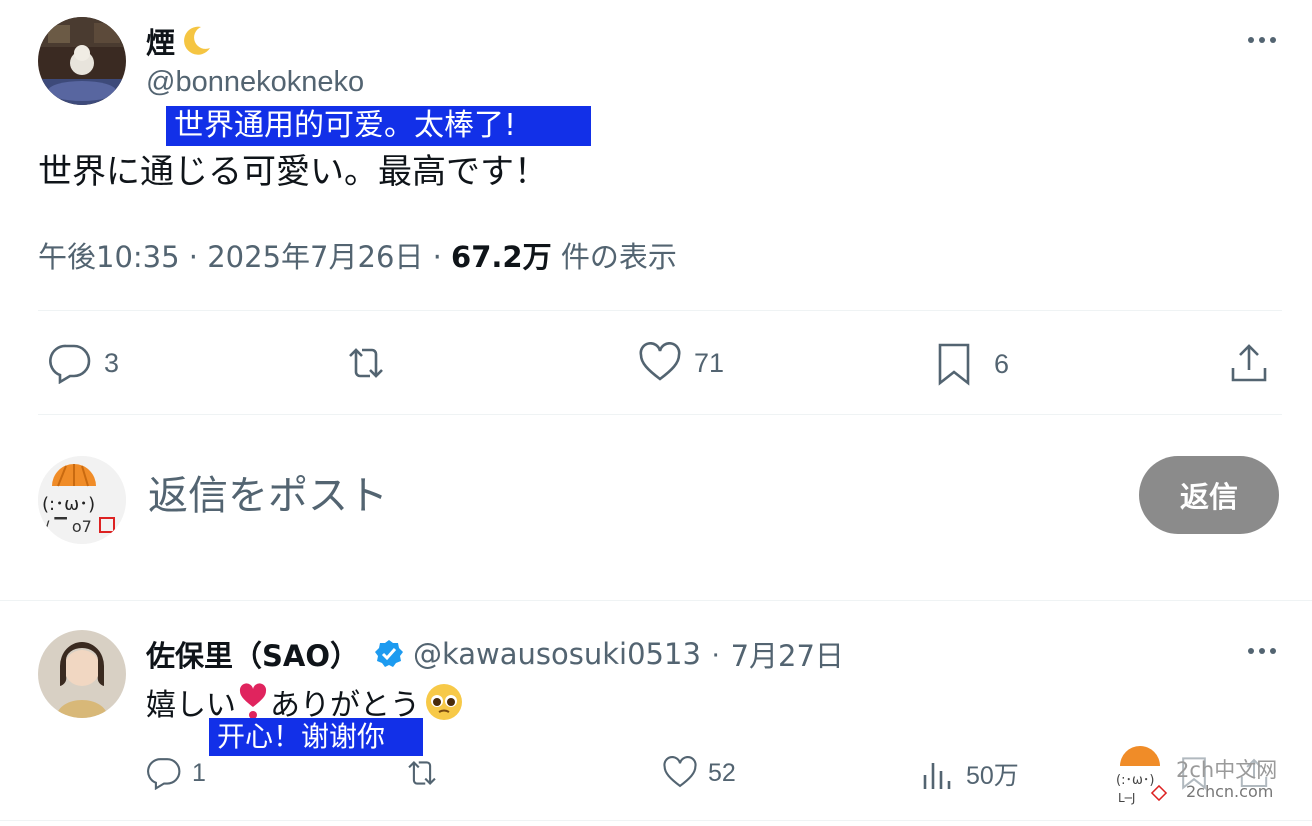  What do you see at coordinates (501, 257) in the screenshot?
I see `views-count: 67.2万` at bounding box center [501, 257].